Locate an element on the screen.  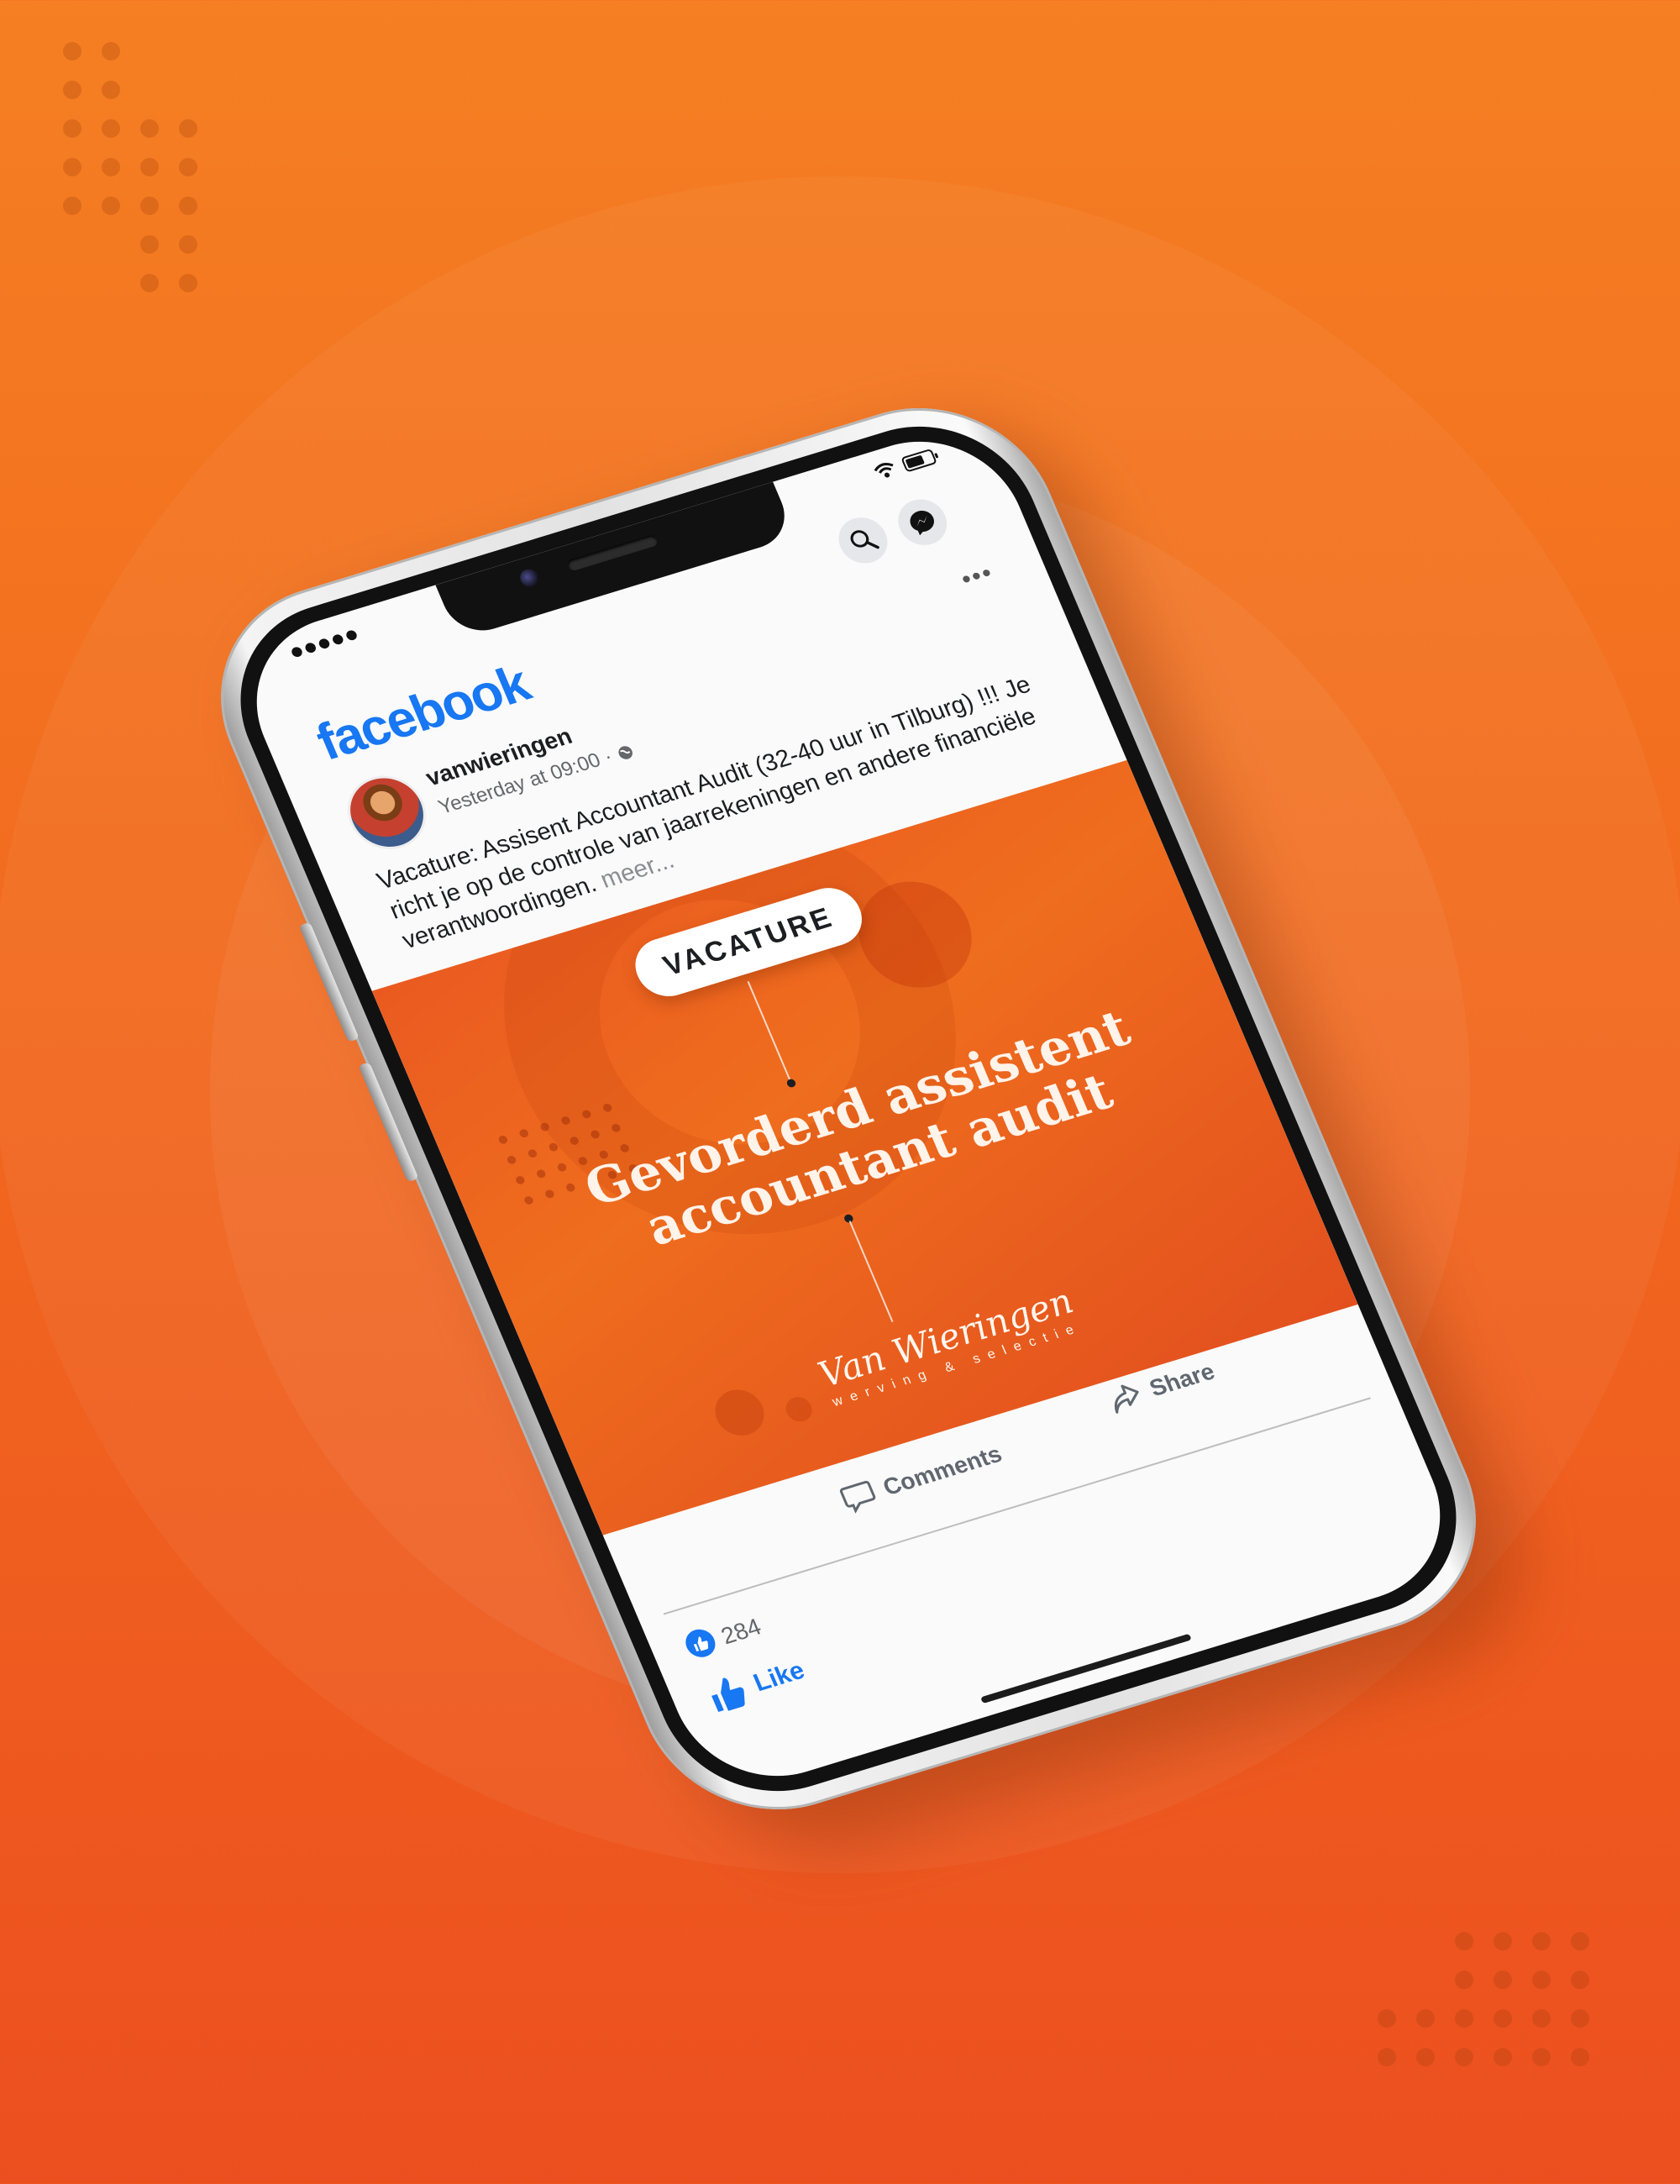
search-icon is located at coordinates (864, 539).